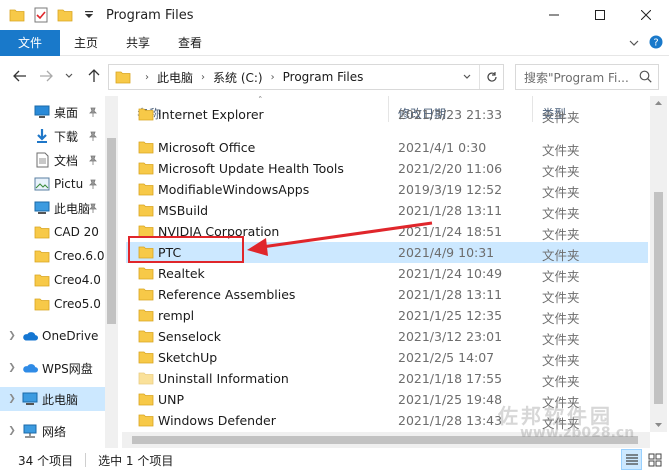 The width and height of the screenshot is (669, 472). I want to click on nav-item-label: Creo5.0, so click(77, 304).